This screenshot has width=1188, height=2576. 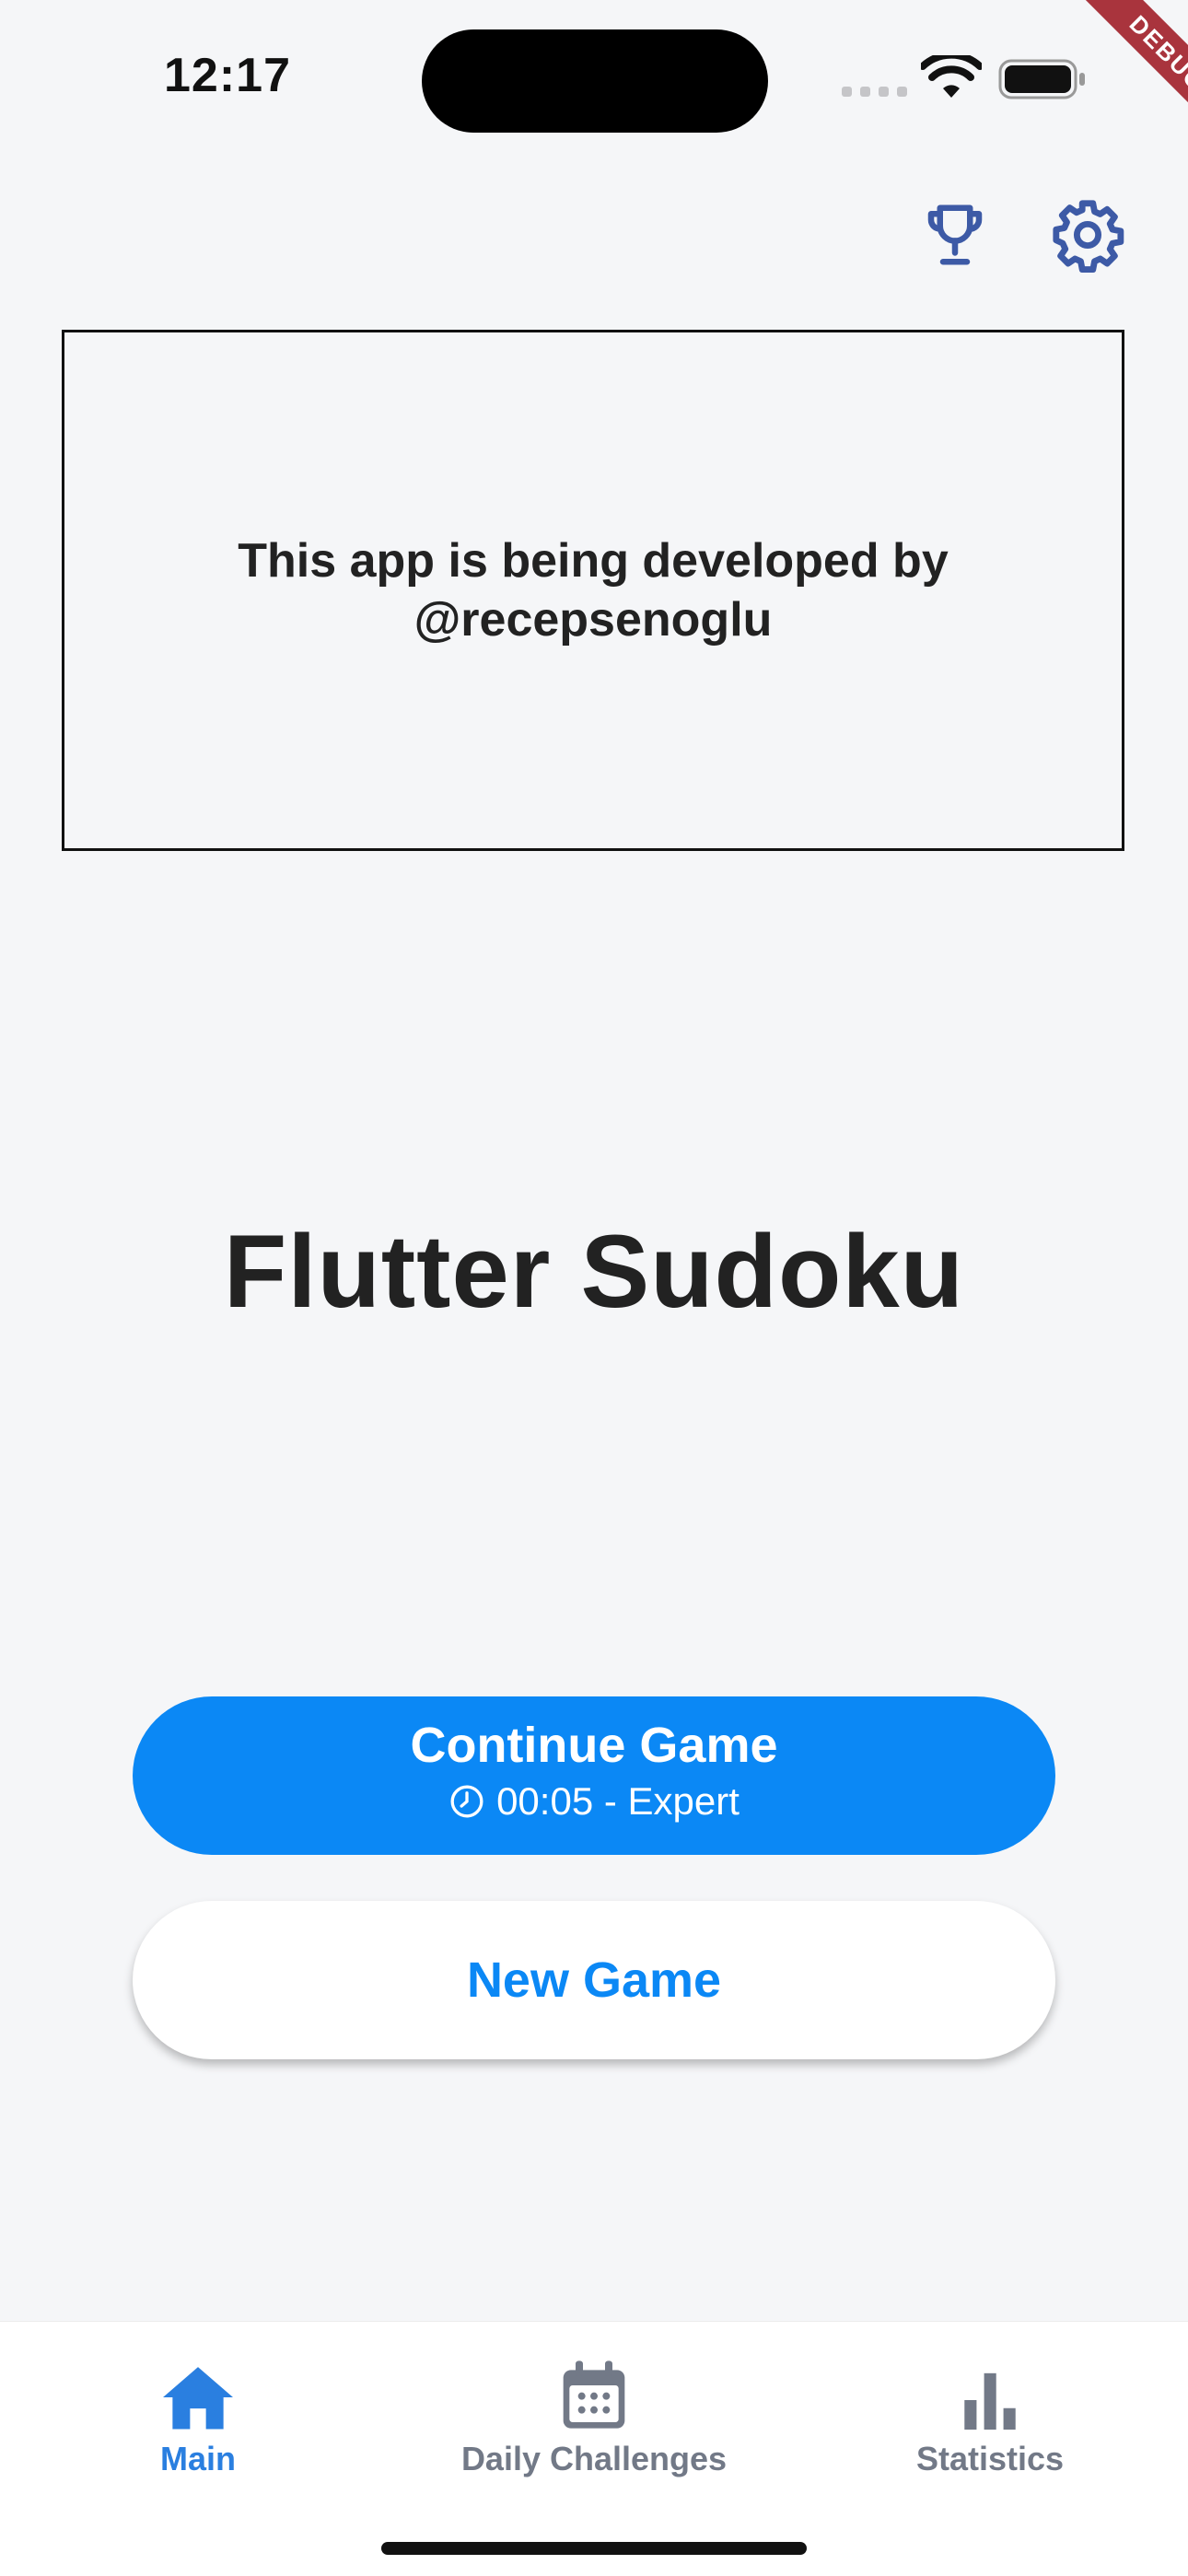 I want to click on home-icon, so click(x=198, y=2398).